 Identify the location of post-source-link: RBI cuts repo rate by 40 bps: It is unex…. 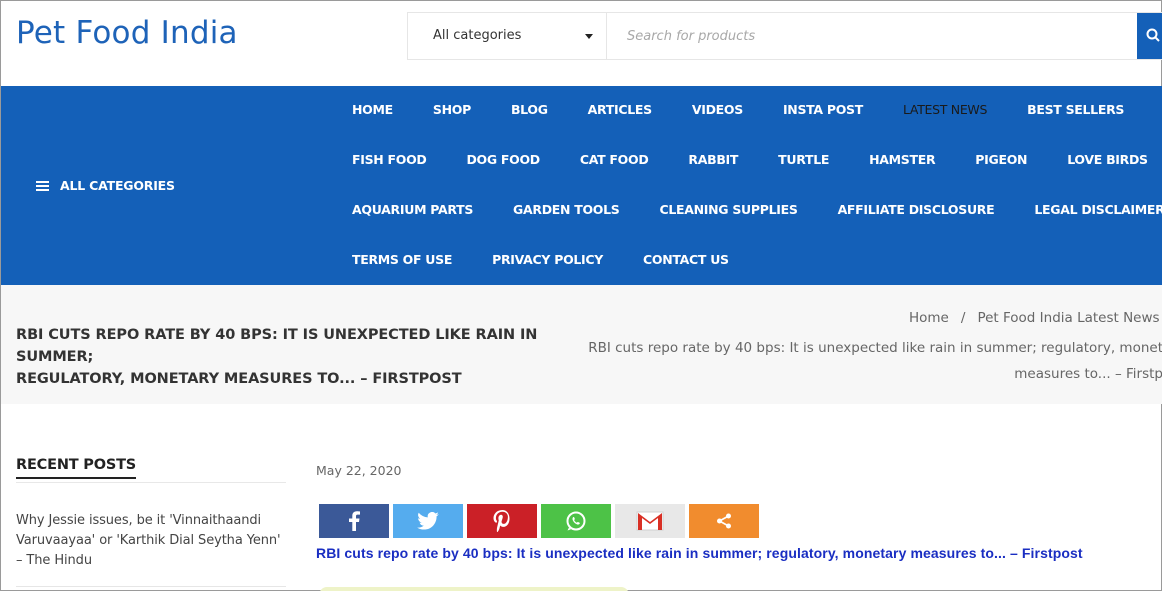
(699, 553).